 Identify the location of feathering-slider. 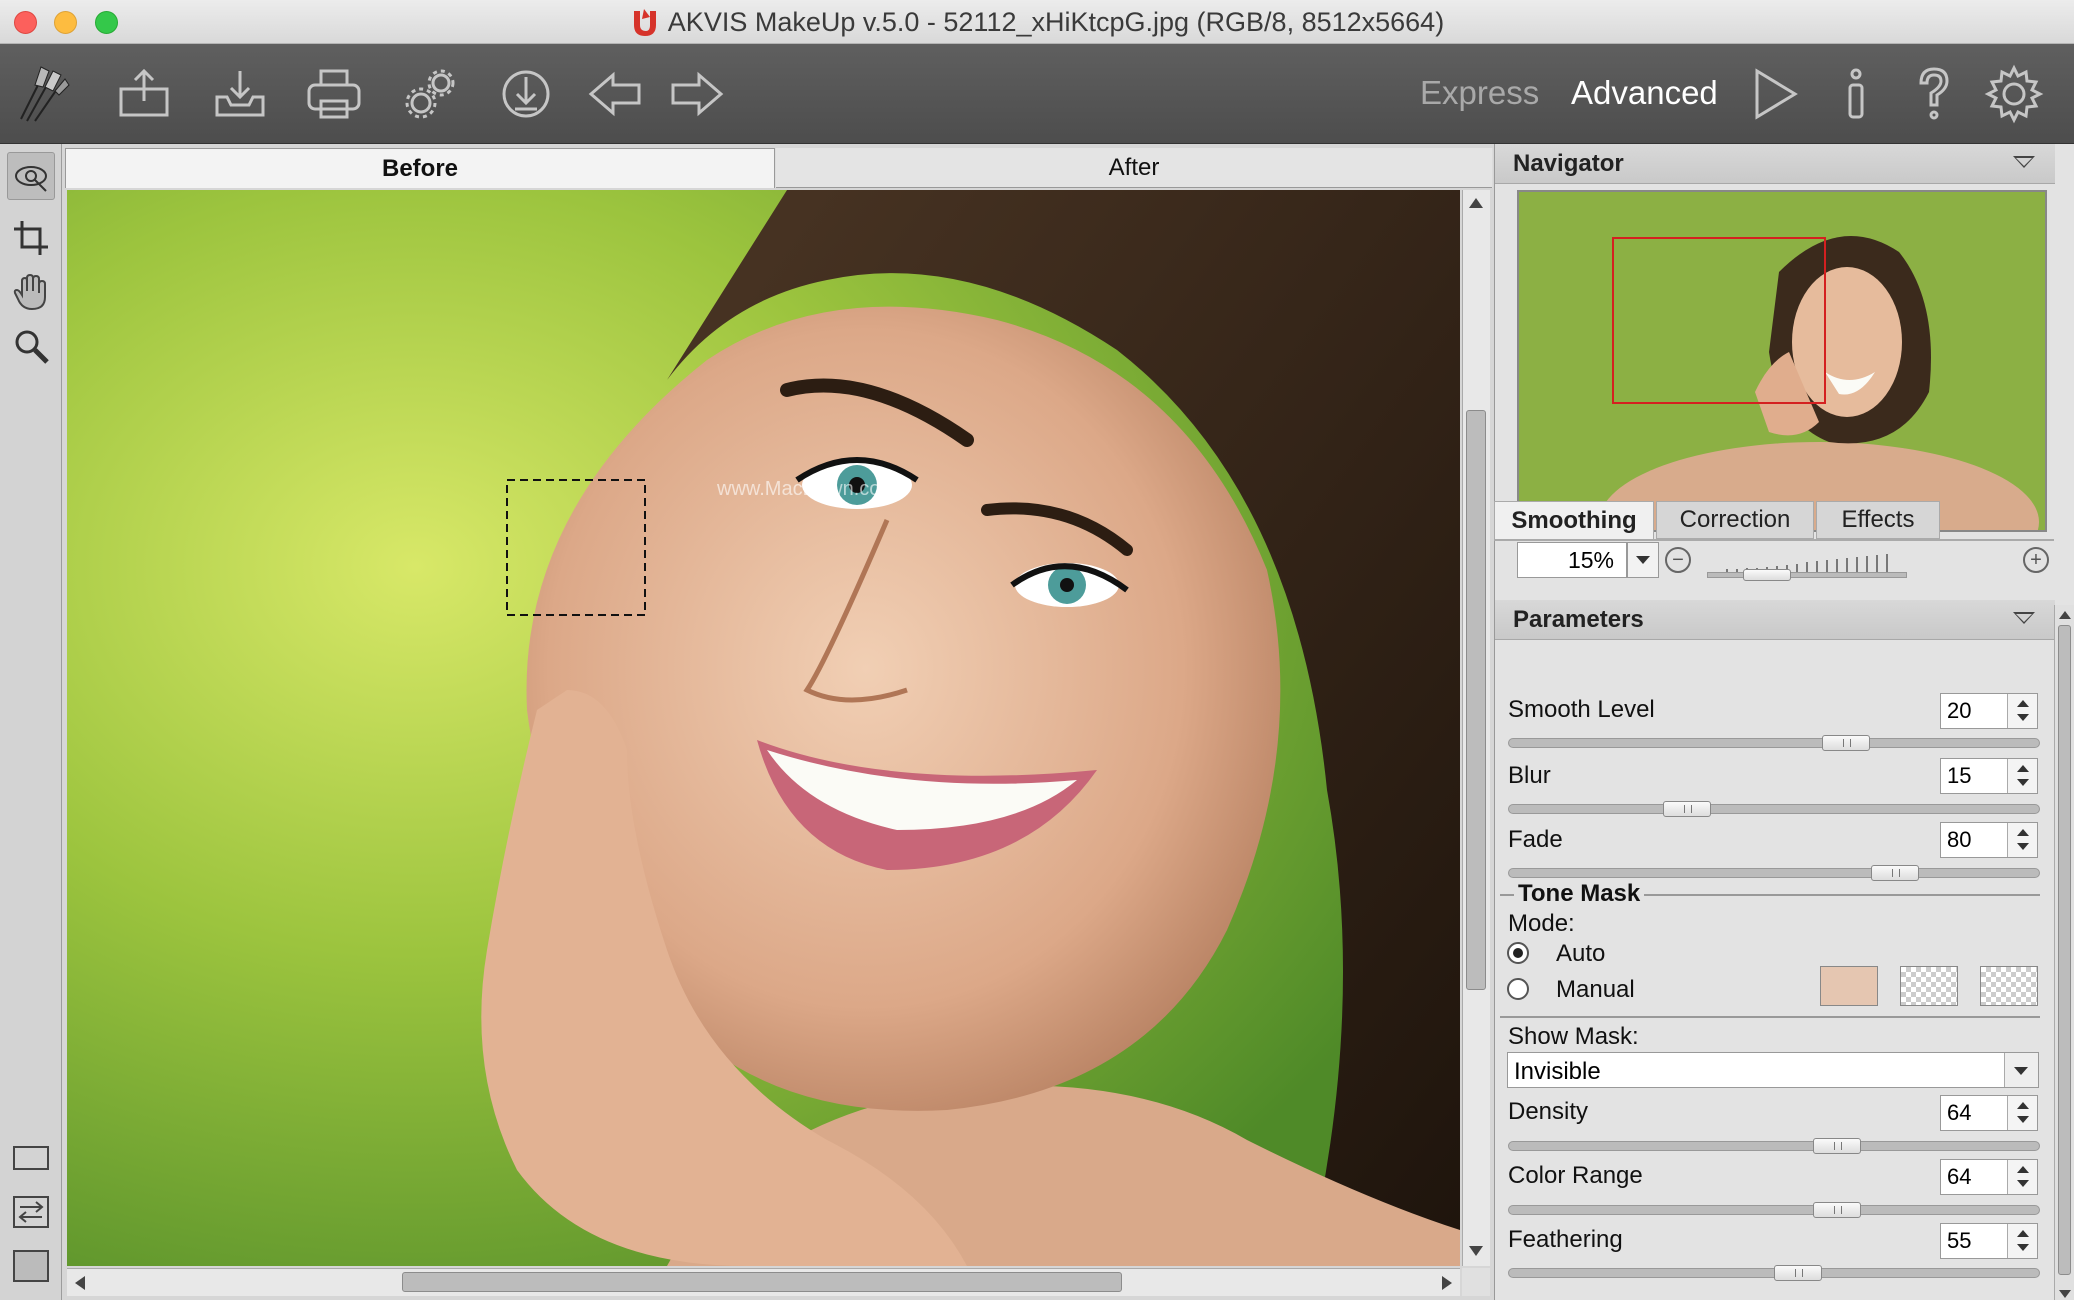
(1774, 1273).